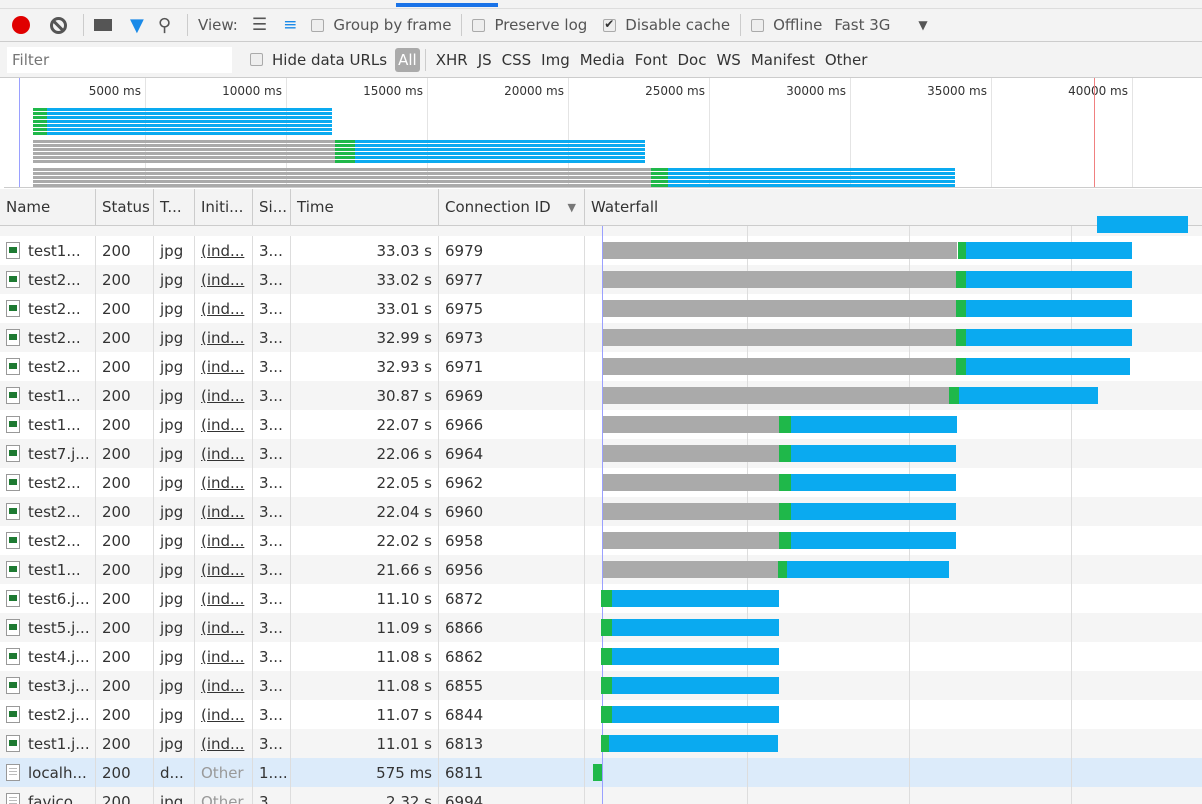  I want to click on table-row: test1... 200 jpg (ind... 3... 30.87 s 6969, so click(601, 395).